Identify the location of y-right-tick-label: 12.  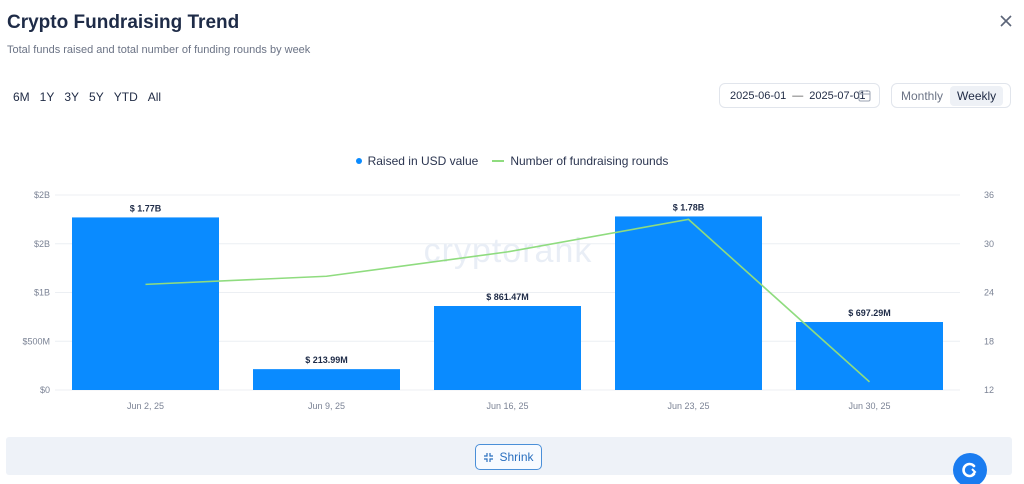
(989, 390).